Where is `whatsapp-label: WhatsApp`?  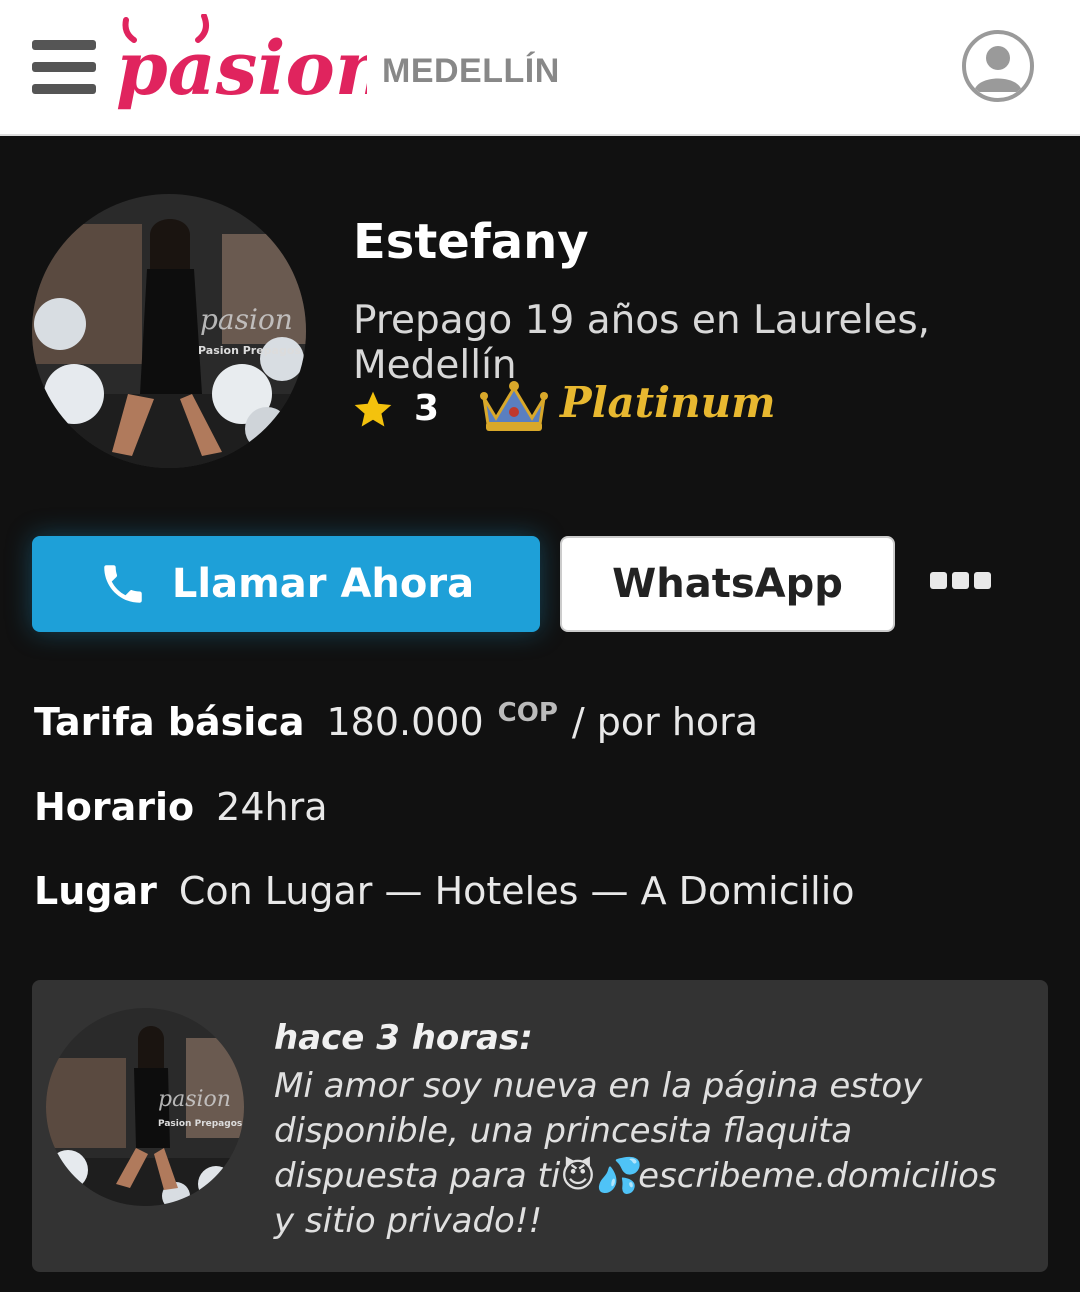
whatsapp-label: WhatsApp is located at coordinates (727, 584).